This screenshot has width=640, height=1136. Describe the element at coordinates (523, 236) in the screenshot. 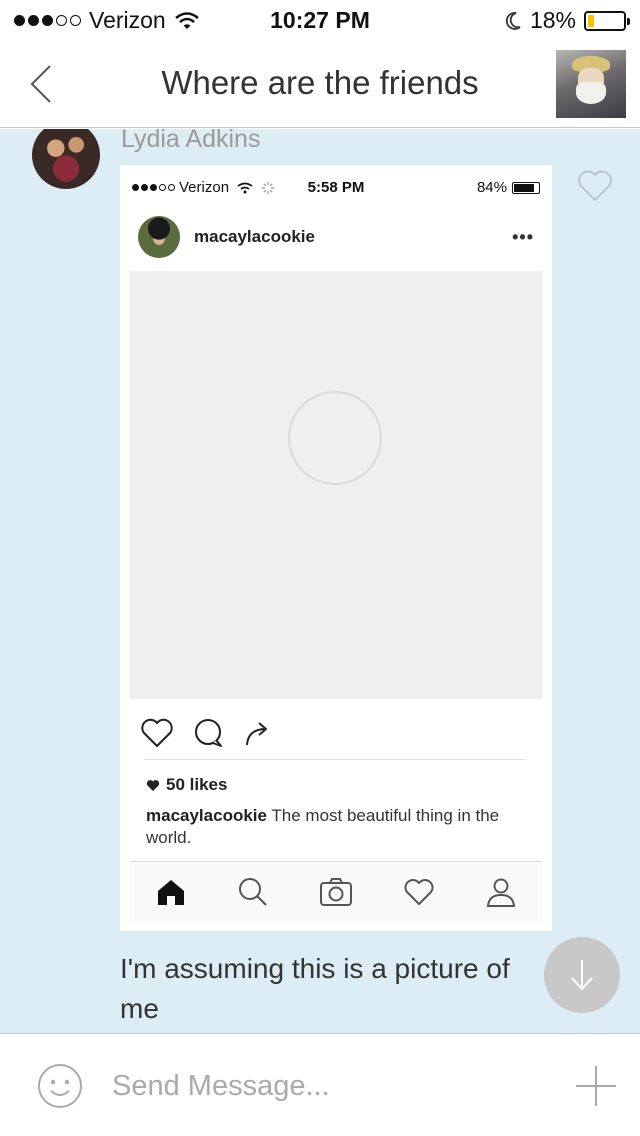

I see `more-options-icon: •••` at that location.